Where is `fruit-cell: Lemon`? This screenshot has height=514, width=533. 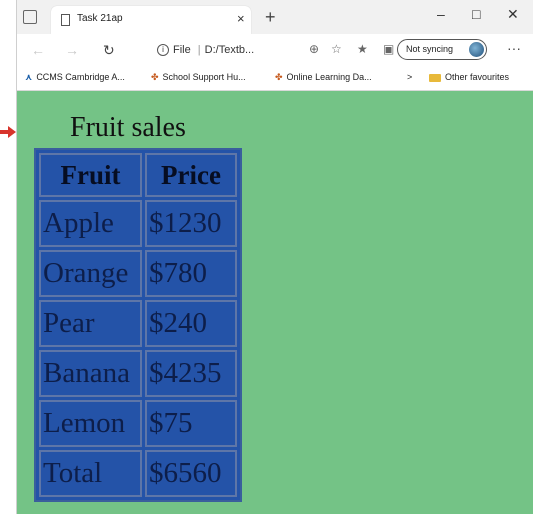
fruit-cell: Lemon is located at coordinates (90, 423).